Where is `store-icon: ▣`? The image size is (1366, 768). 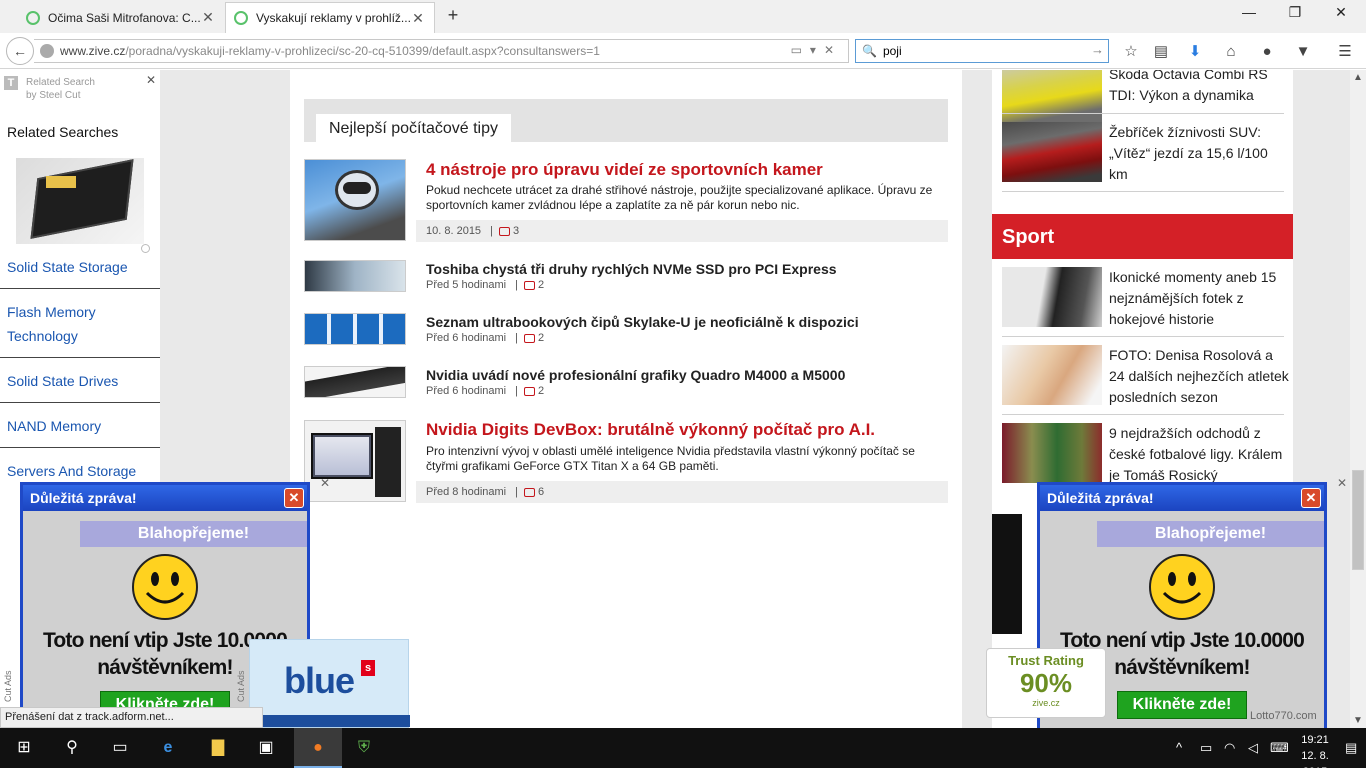 store-icon: ▣ is located at coordinates (266, 748).